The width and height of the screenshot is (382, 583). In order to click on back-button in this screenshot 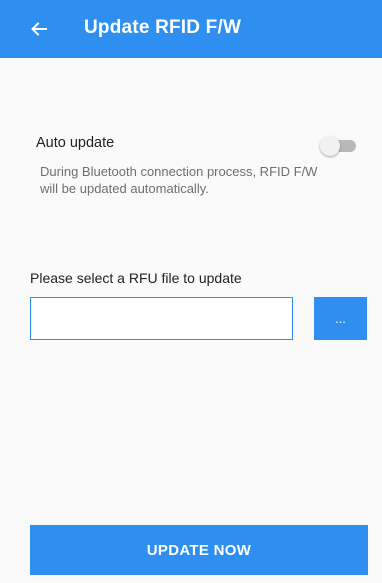, I will do `click(39, 29)`.